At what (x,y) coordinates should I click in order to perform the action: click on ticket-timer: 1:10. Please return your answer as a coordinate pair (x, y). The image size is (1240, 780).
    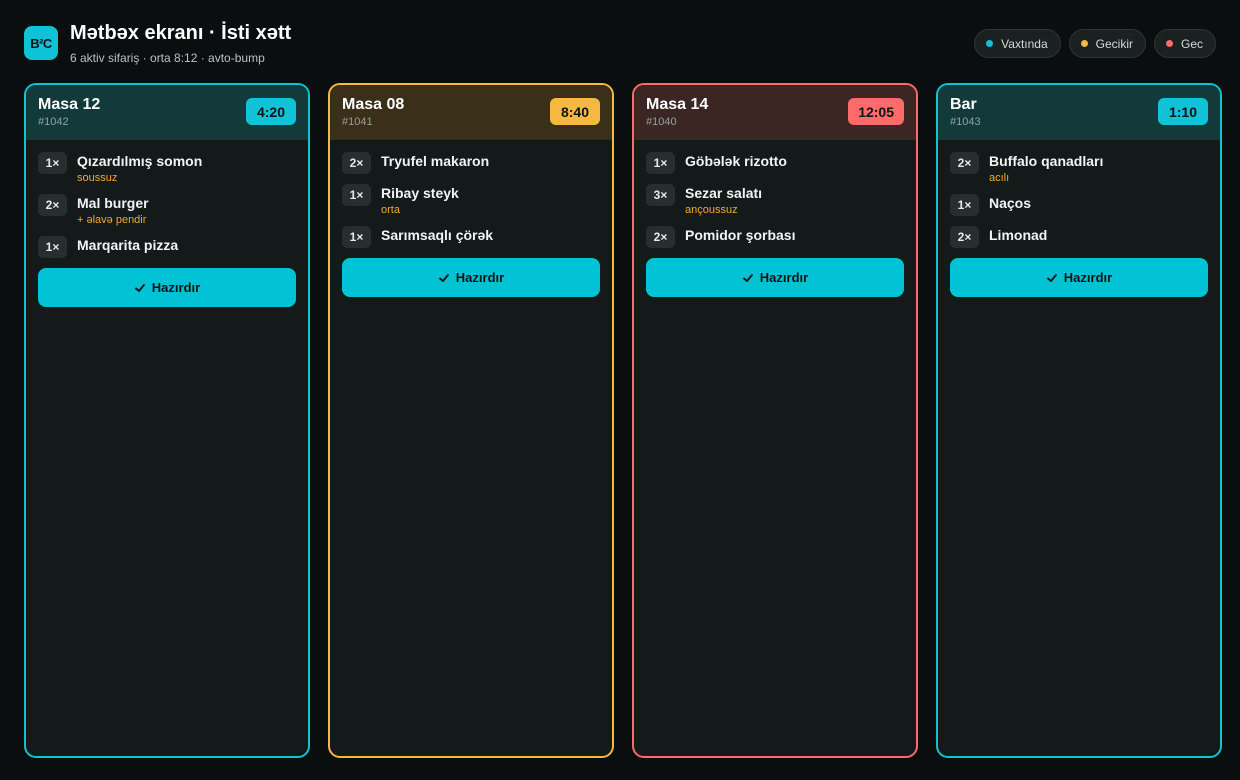
    Looking at the image, I should click on (1183, 111).